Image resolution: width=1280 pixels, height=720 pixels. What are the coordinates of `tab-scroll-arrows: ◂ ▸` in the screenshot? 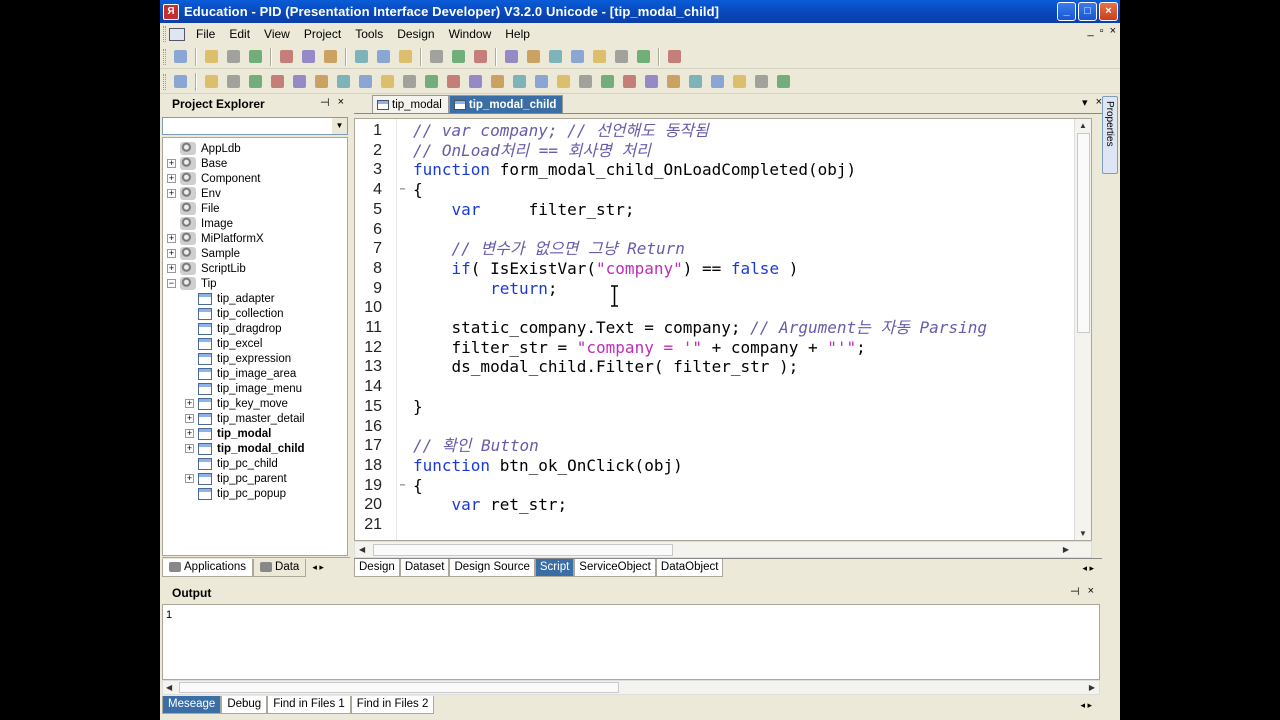 It's located at (1086, 705).